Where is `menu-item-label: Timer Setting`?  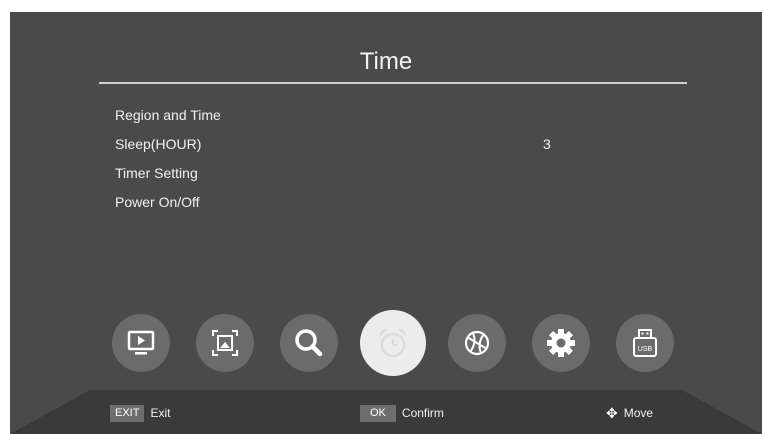
menu-item-label: Timer Setting is located at coordinates (156, 173).